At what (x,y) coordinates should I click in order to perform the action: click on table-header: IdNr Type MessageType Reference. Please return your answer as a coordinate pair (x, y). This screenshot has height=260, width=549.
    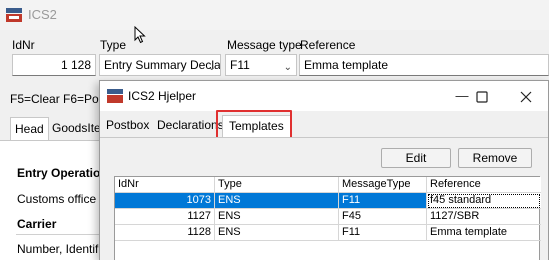
    Looking at the image, I should click on (328, 185).